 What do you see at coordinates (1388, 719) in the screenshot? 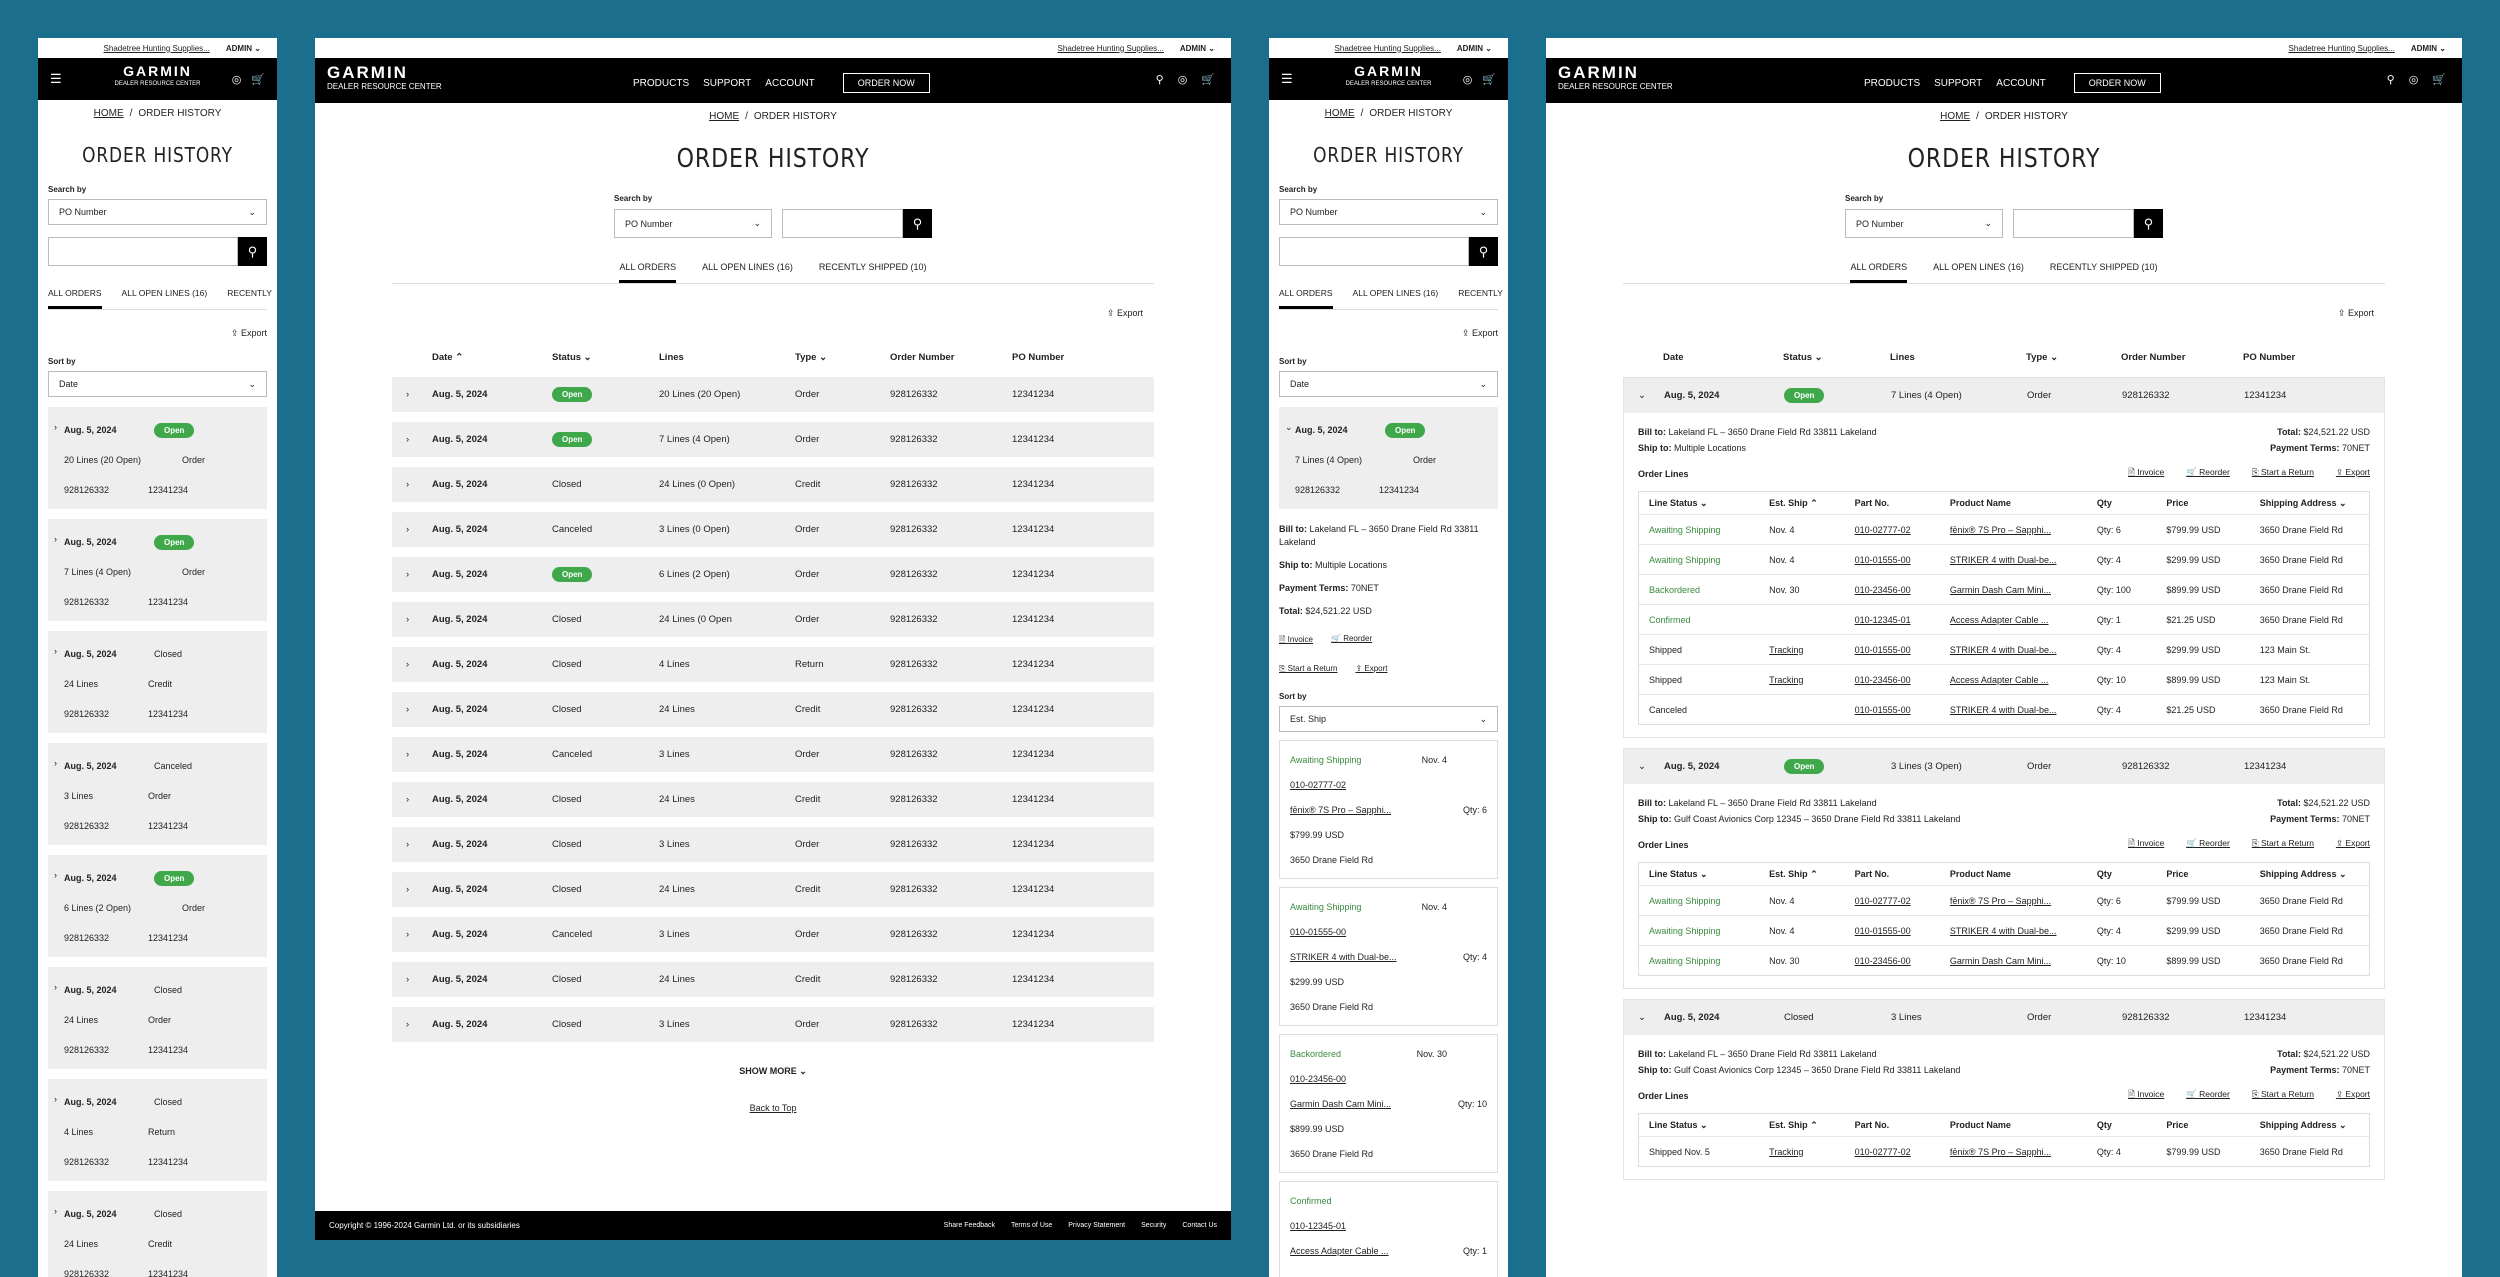
I see `lines-sort-select: Est. Ship ⌄` at bounding box center [1388, 719].